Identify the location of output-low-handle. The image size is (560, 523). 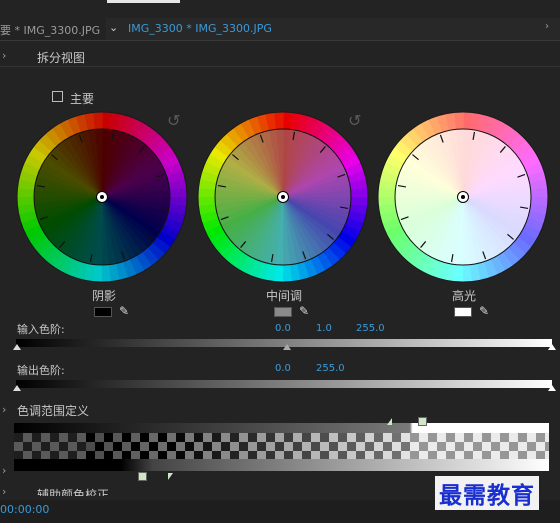
(17, 388).